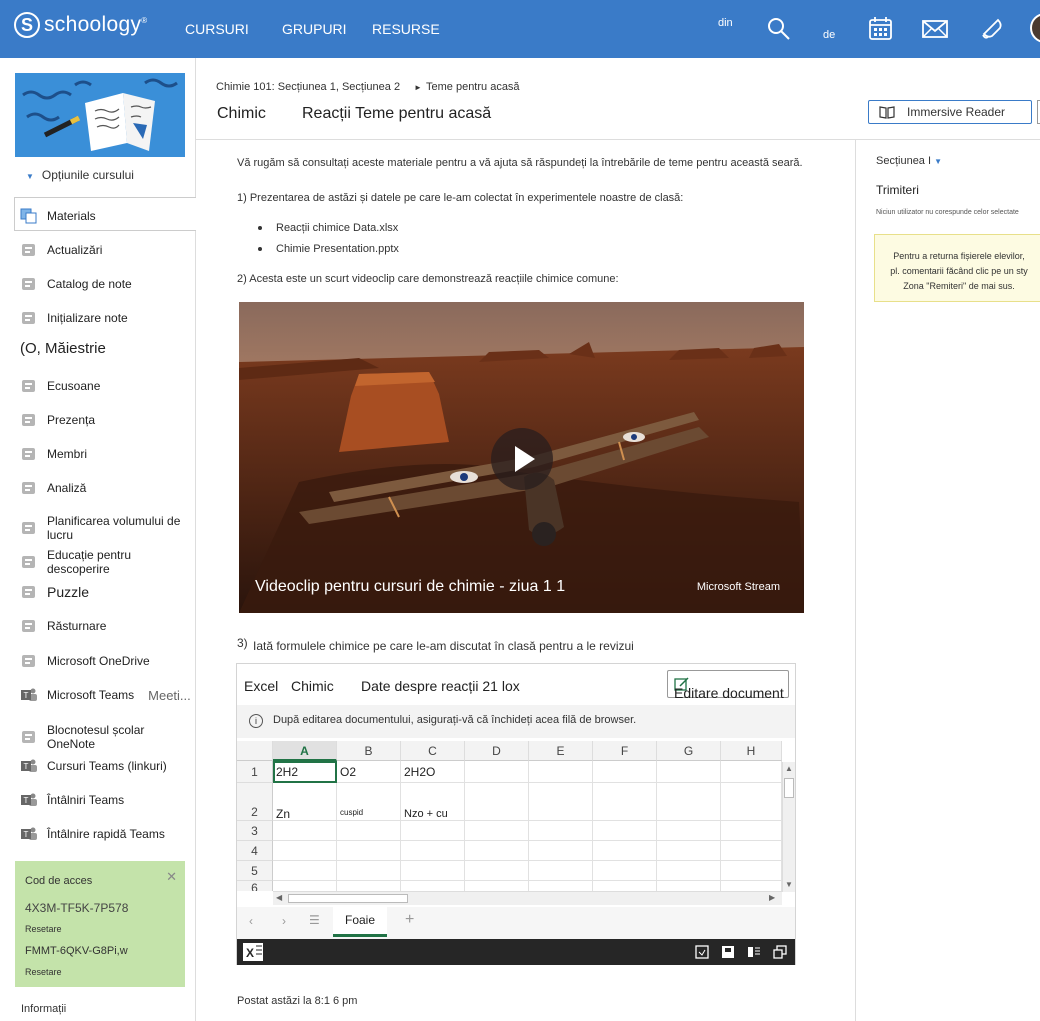 This screenshot has height=1021, width=1040. I want to click on column-header-A: A, so click(305, 751).